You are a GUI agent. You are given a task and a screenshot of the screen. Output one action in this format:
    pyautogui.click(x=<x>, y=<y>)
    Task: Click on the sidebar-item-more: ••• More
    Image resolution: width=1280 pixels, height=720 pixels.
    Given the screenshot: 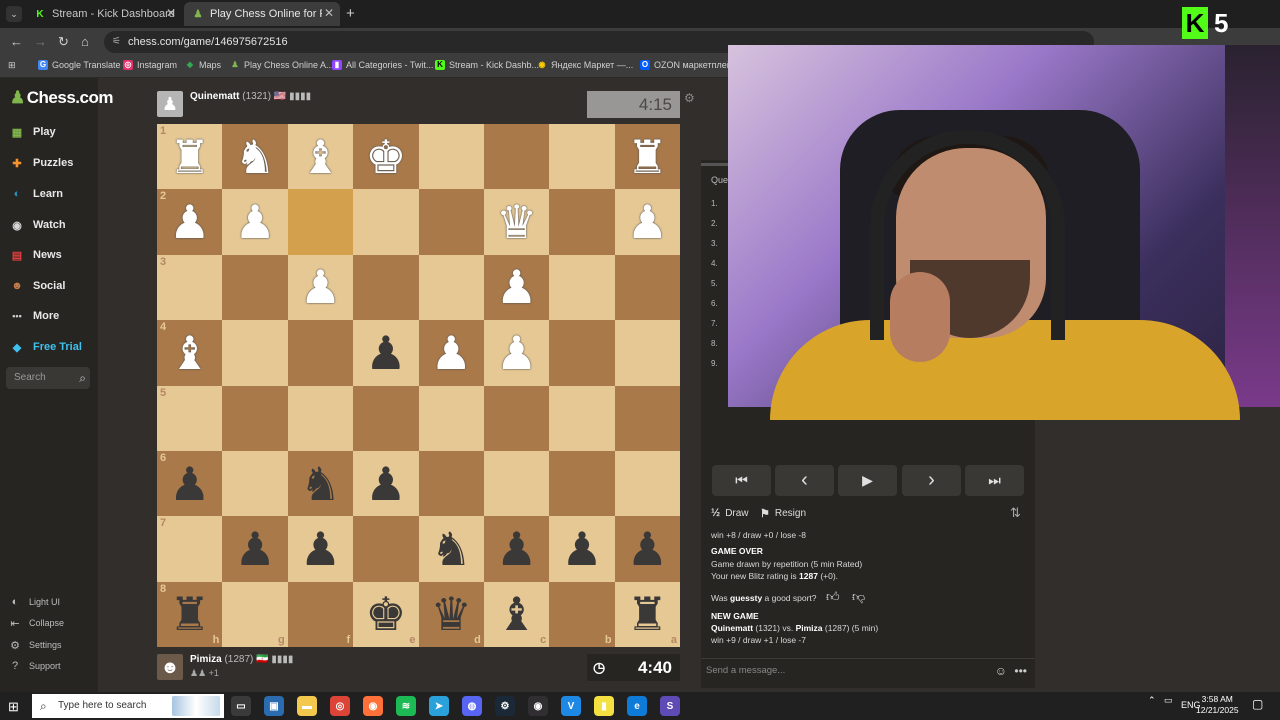 What is the action you would take?
    pyautogui.click(x=33, y=316)
    